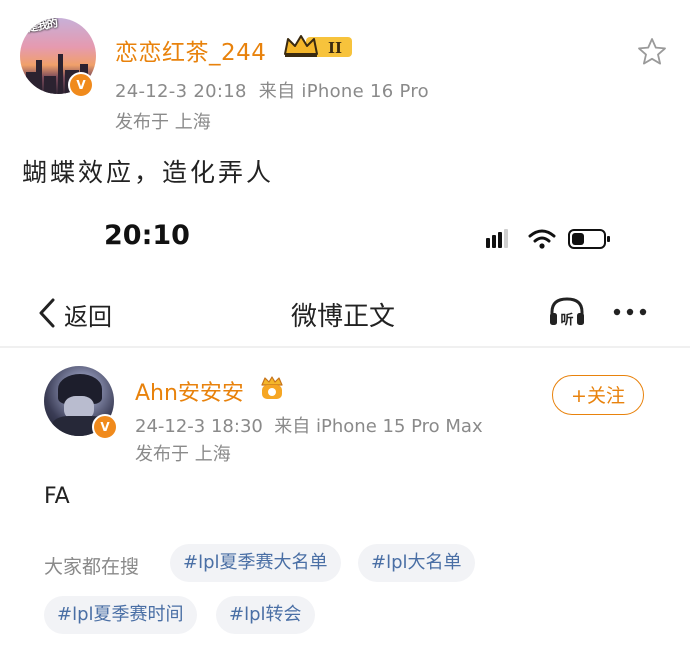 This screenshot has width=690, height=659. Describe the element at coordinates (542, 239) in the screenshot. I see `wifi-icon` at that location.